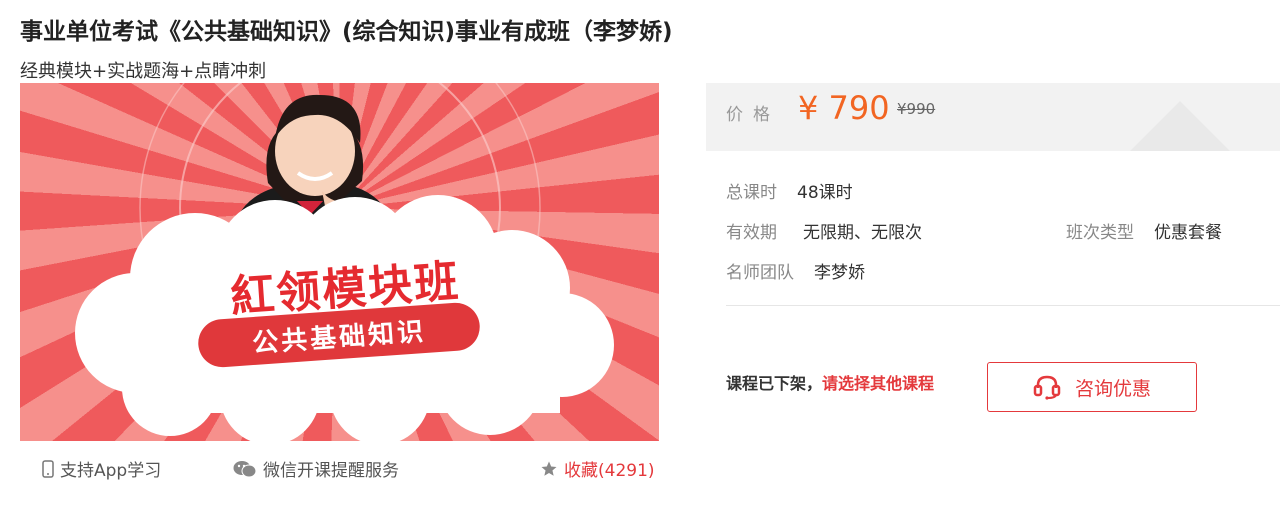  Describe the element at coordinates (331, 471) in the screenshot. I see `wechat-reminder-label: 微信开课提醒服务` at that location.